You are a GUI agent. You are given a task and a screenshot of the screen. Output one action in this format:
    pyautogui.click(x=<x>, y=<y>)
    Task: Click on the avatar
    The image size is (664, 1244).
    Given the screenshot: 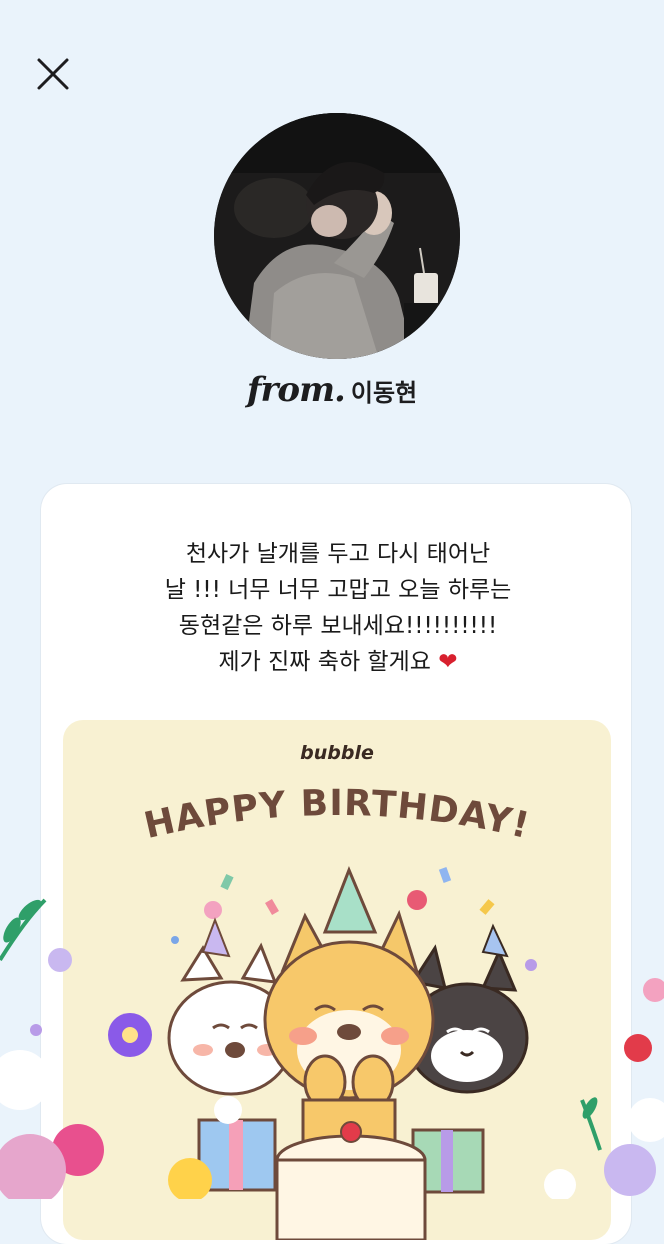 What is the action you would take?
    pyautogui.click(x=337, y=236)
    